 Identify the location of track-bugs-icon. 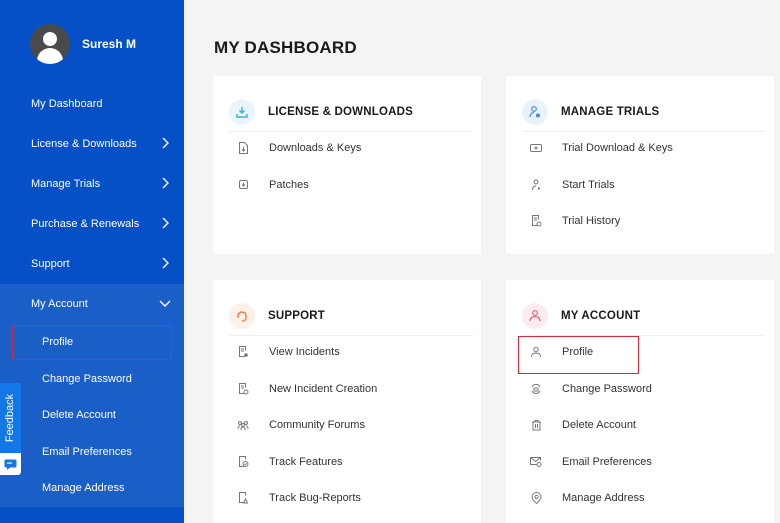
(243, 498).